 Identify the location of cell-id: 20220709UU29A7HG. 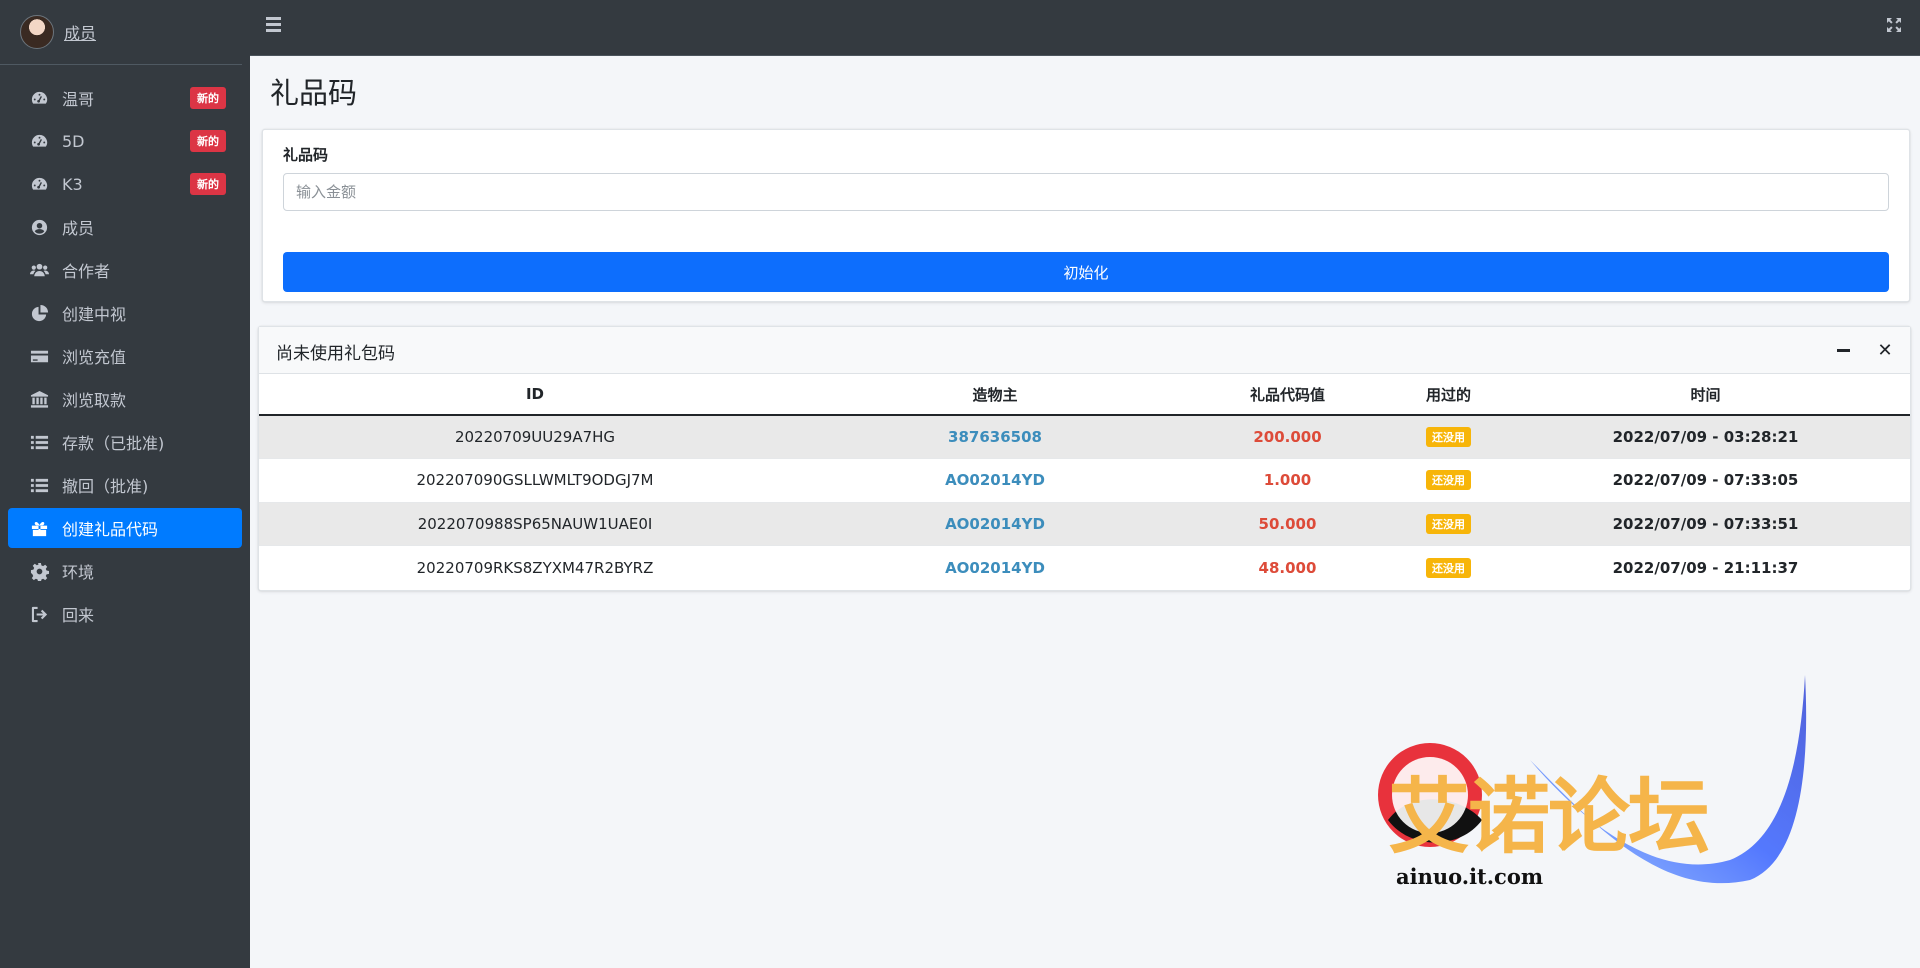
(535, 436).